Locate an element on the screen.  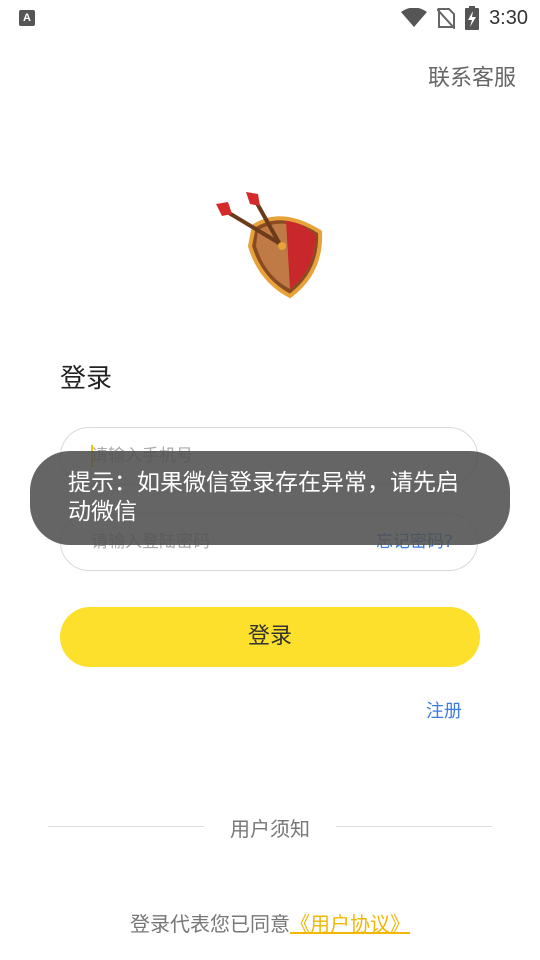
login-button: 登录 is located at coordinates (270, 637).